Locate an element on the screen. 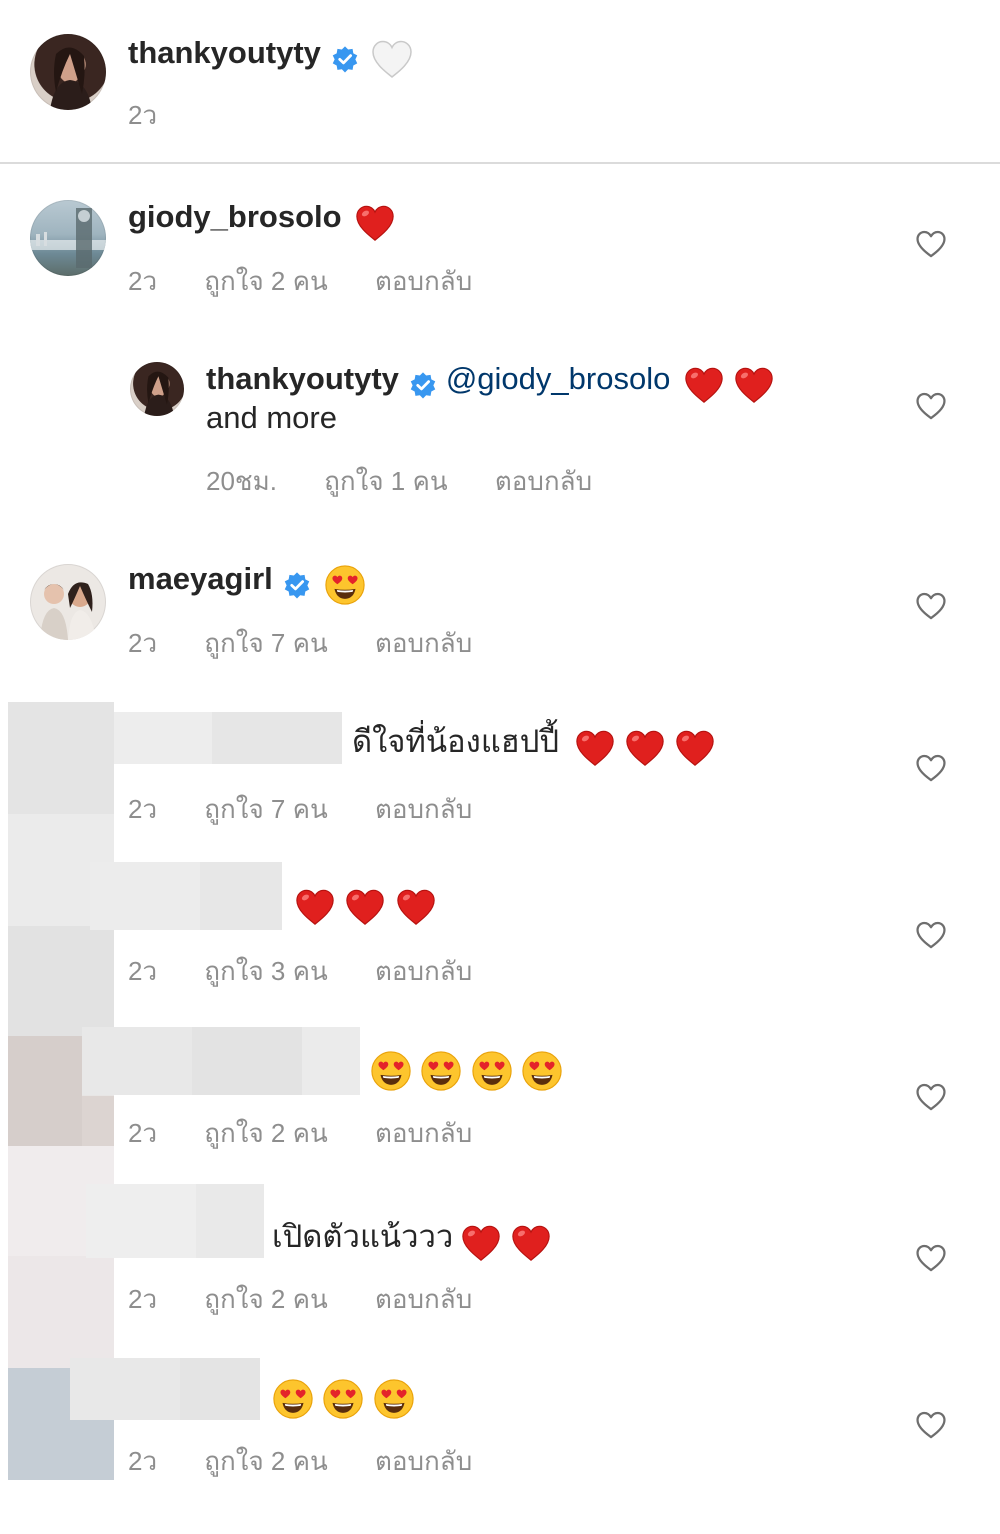  caption-header: thankyoutyty is located at coordinates (271, 56).